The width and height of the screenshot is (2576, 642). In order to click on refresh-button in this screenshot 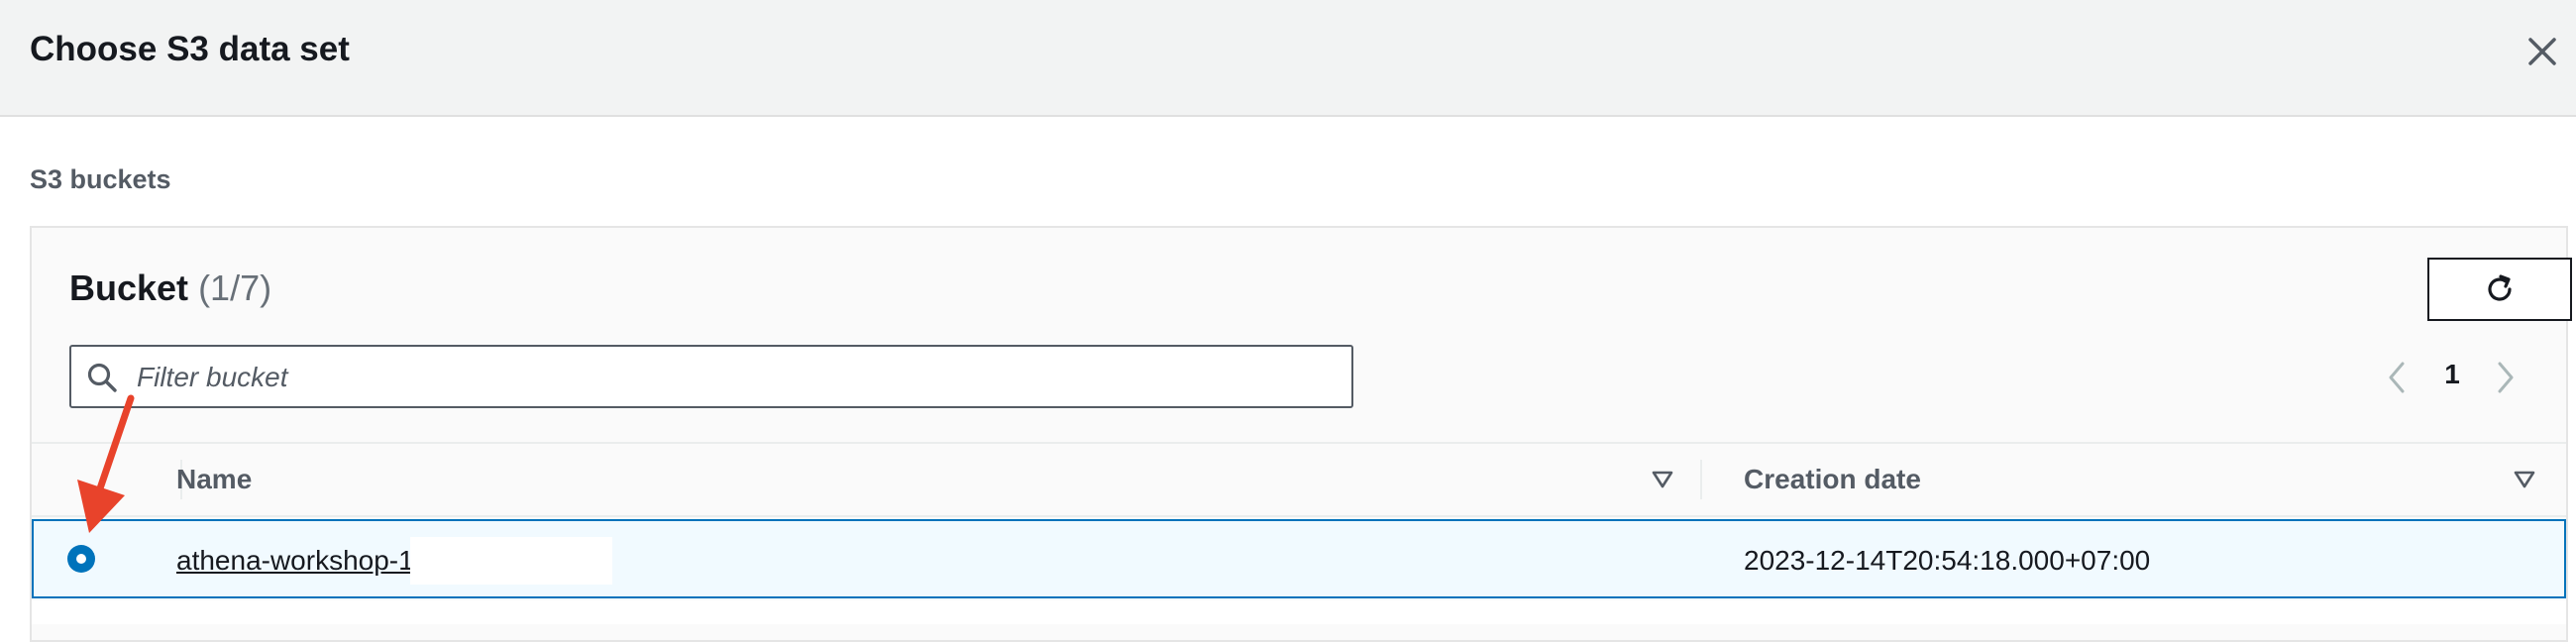, I will do `click(2499, 289)`.